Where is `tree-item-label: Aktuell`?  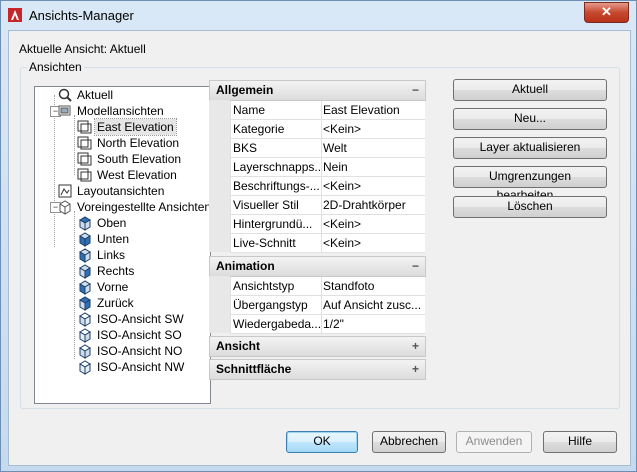
tree-item-label: Aktuell is located at coordinates (95, 95).